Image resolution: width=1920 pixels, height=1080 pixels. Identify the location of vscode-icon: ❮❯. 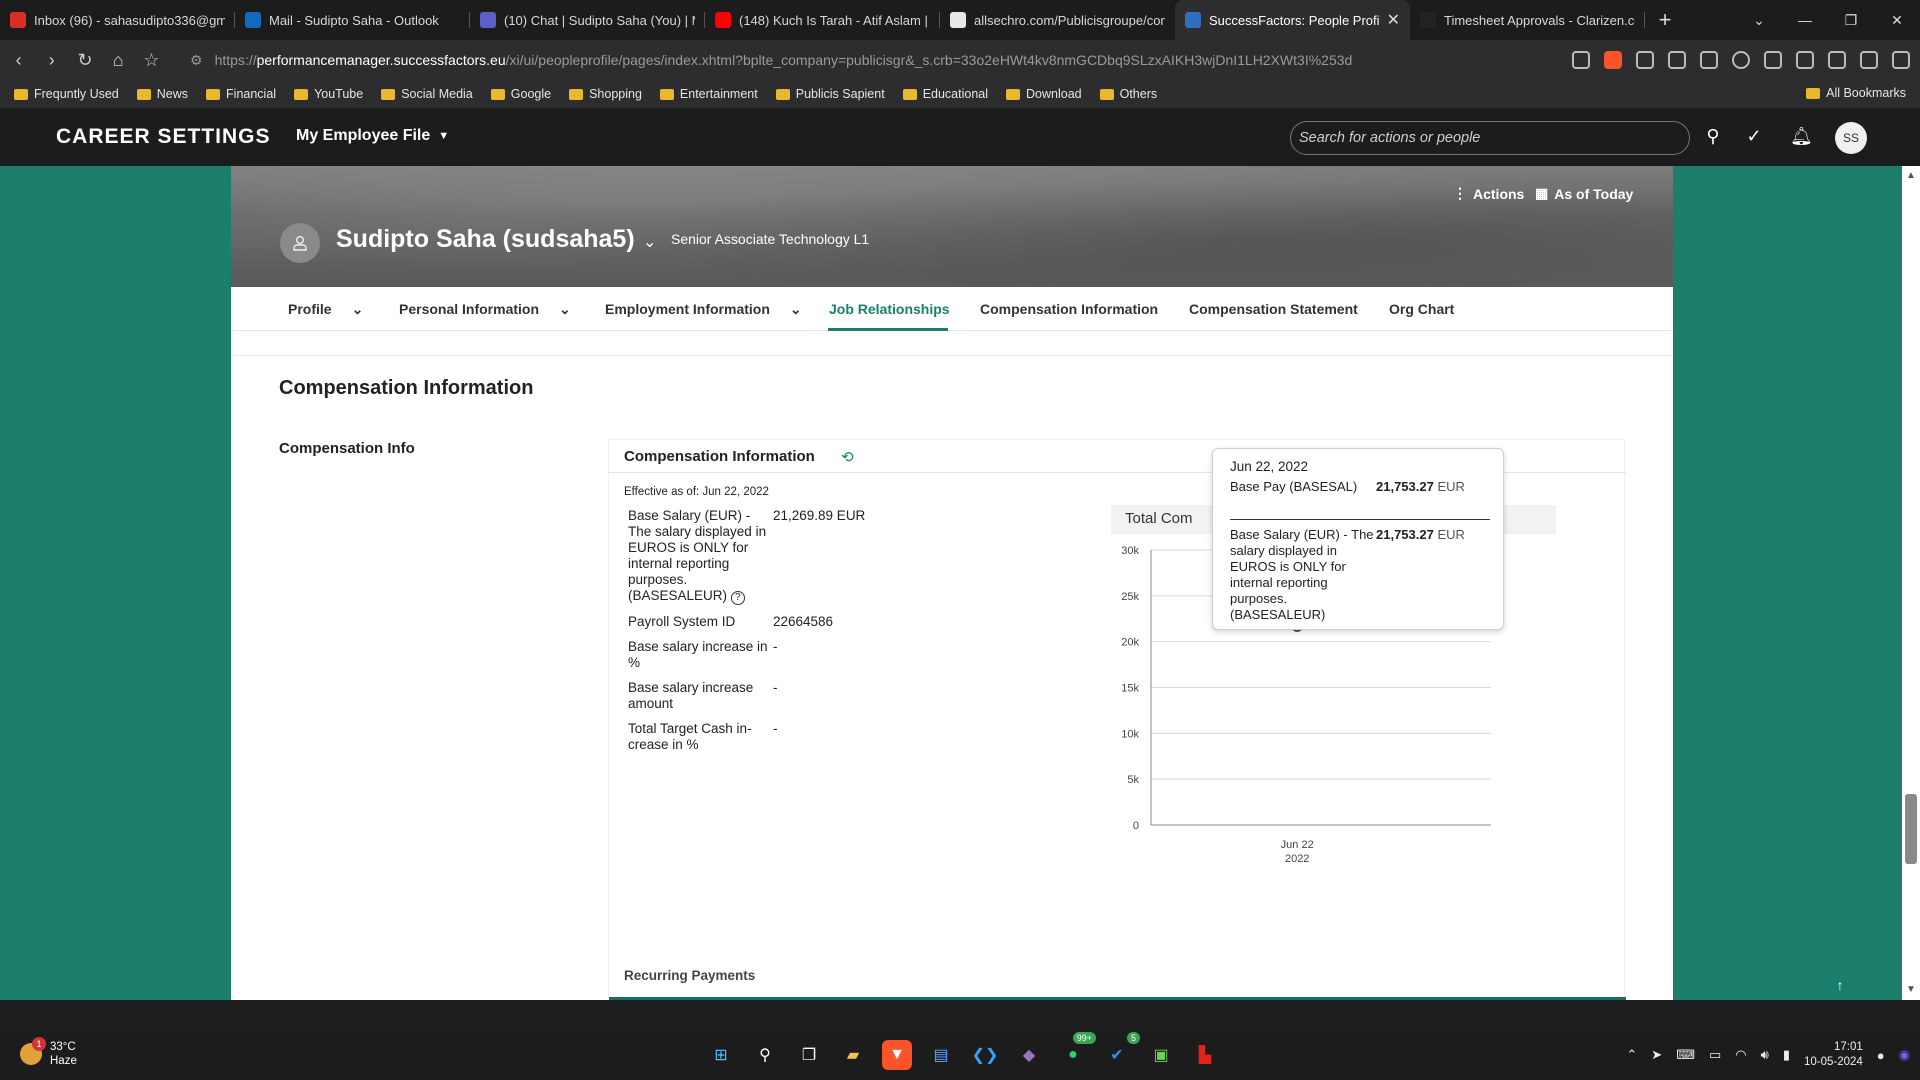
(985, 1055).